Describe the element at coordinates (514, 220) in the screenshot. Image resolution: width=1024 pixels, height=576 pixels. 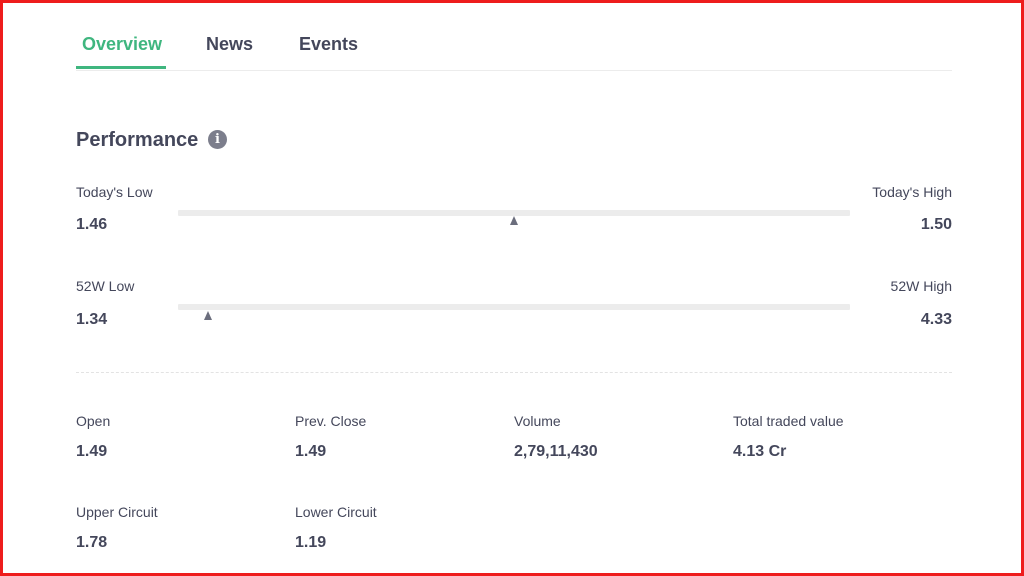
I see `todays-price-marker-icon` at that location.